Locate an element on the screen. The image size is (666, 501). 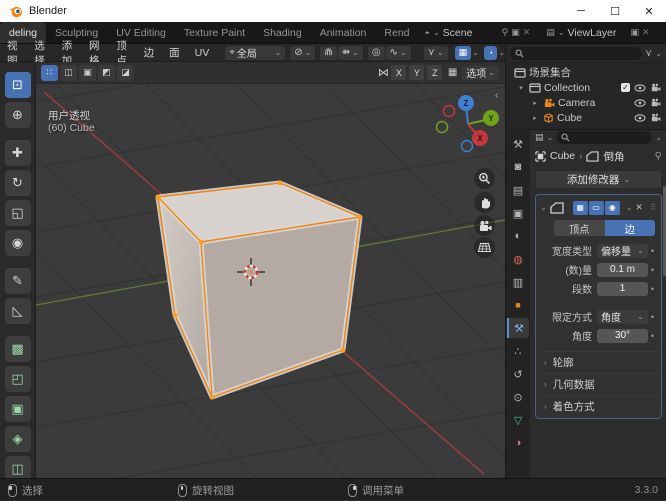
cube-mesh is located at coordinates (259, 290).